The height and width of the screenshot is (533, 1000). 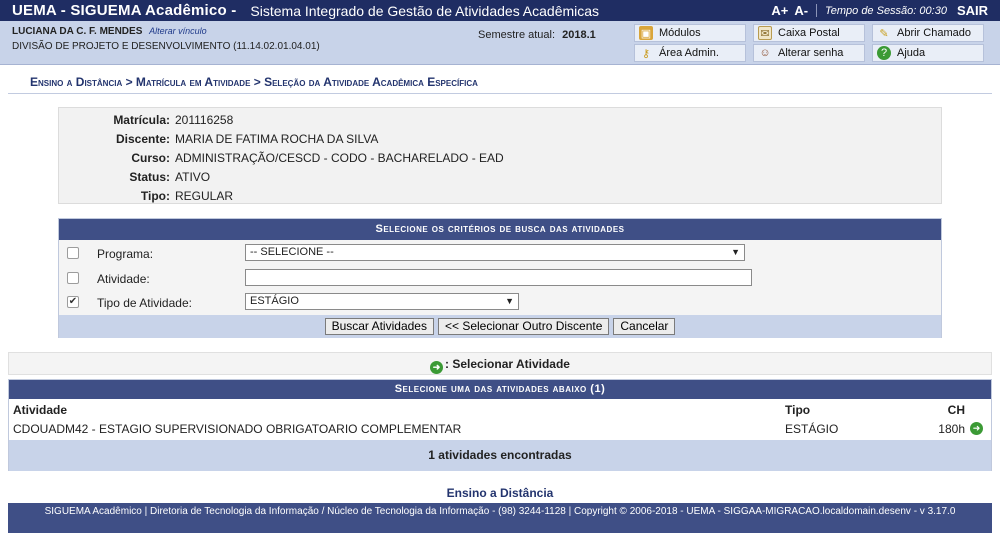 What do you see at coordinates (149, 177) in the screenshot?
I see `status-label: Status:` at bounding box center [149, 177].